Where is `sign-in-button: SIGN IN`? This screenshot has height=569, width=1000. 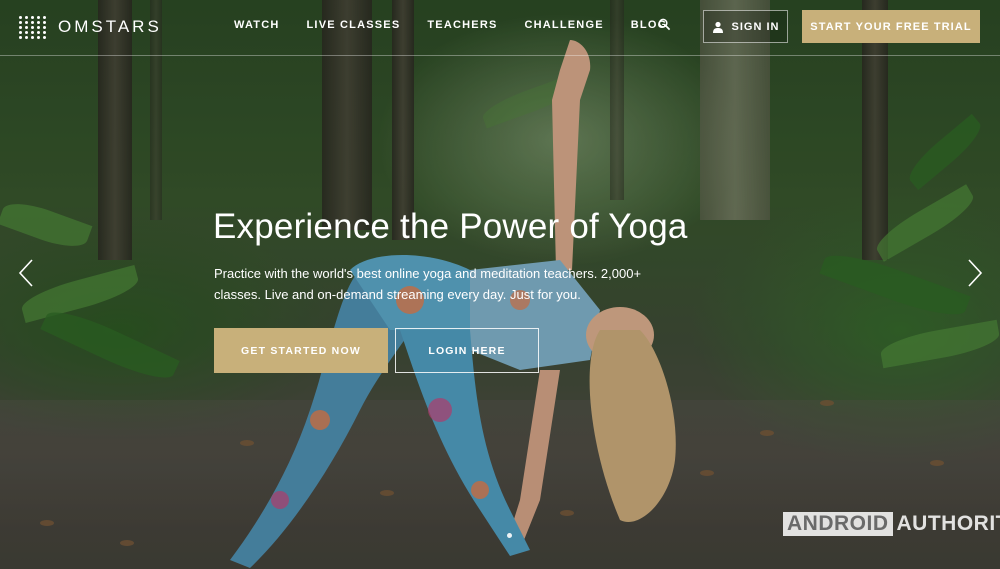 sign-in-button: SIGN IN is located at coordinates (745, 26).